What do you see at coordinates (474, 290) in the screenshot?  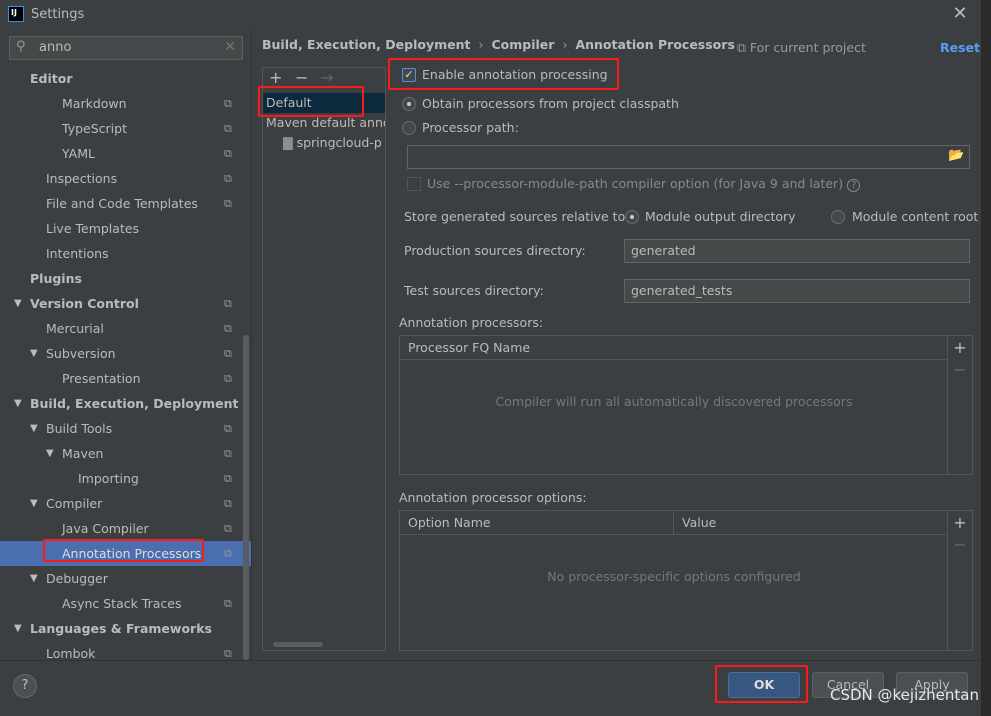 I see `test-dir-label: Test sources directory:` at bounding box center [474, 290].